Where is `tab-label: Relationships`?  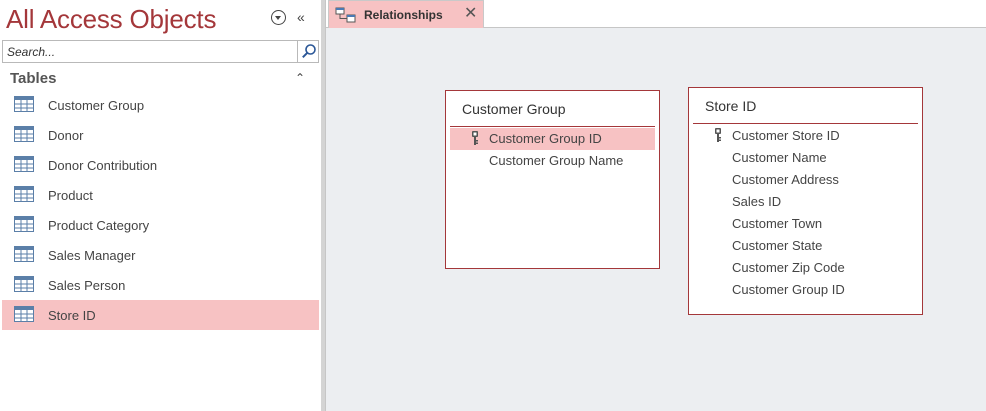
tab-label: Relationships is located at coordinates (403, 15).